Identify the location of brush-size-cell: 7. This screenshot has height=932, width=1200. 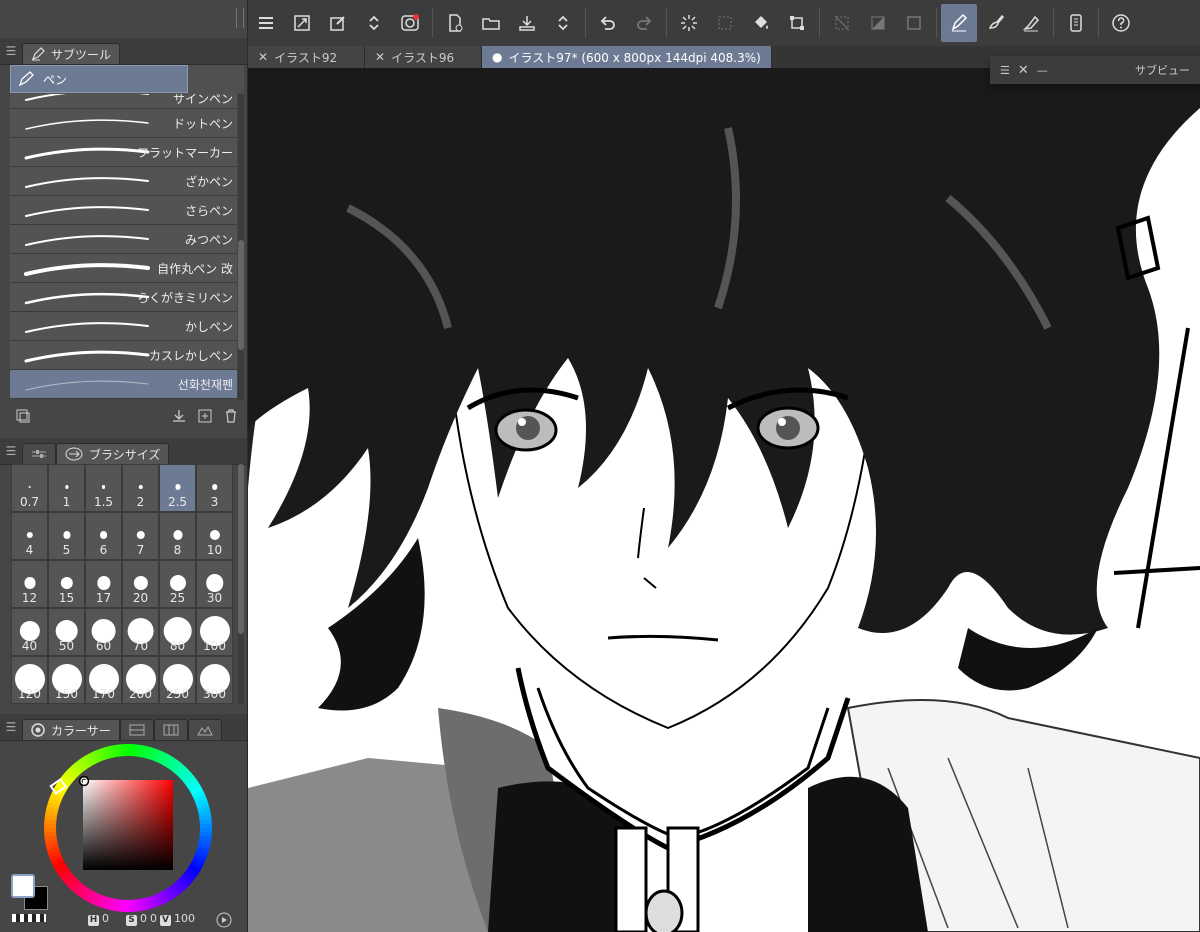
(140, 536).